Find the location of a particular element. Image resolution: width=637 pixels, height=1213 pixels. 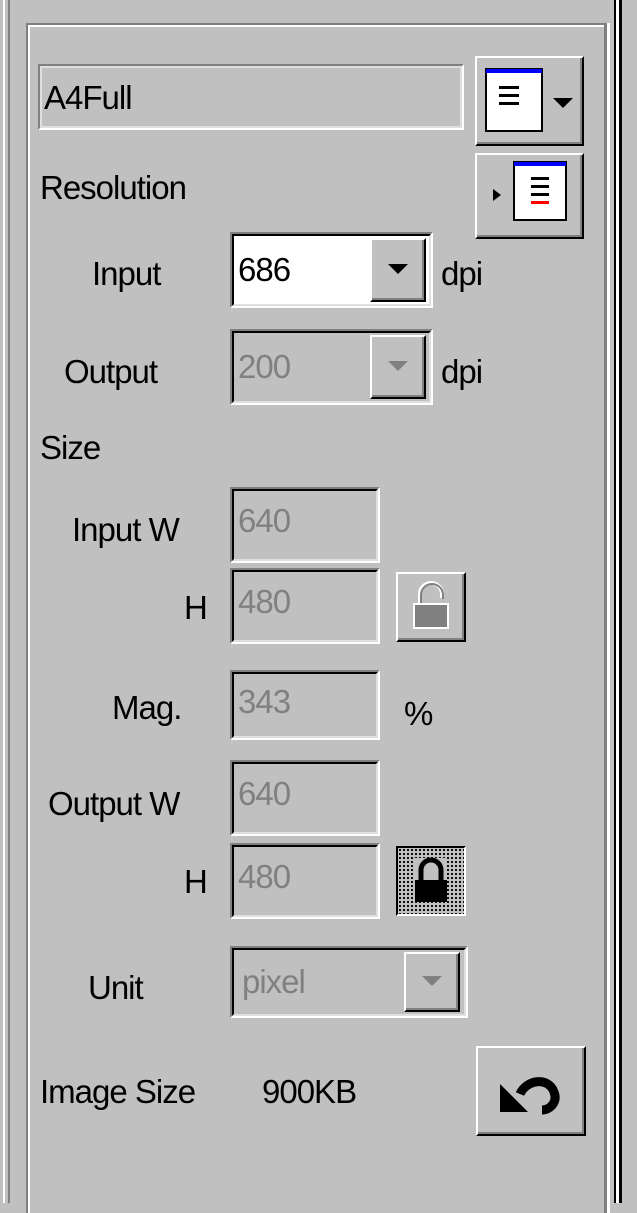

output-height-field: 480 is located at coordinates (305, 881).